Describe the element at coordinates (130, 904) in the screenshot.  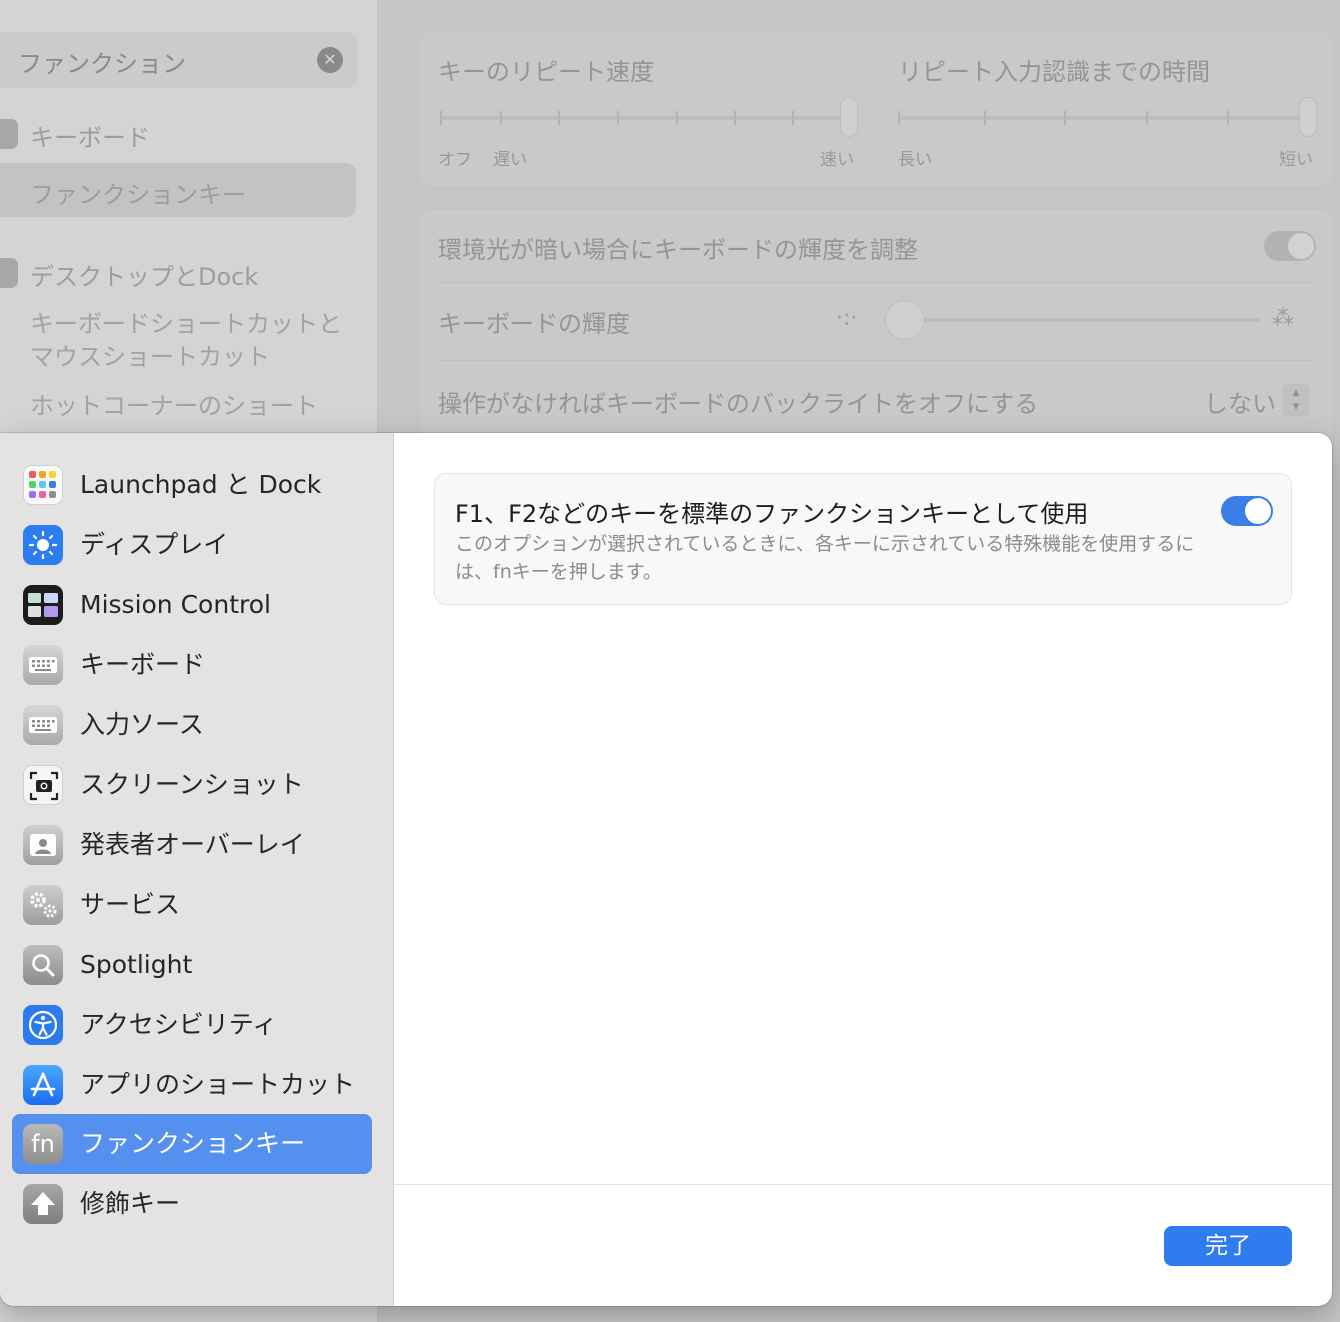
I see `sidebar-item-label: サービス` at that location.